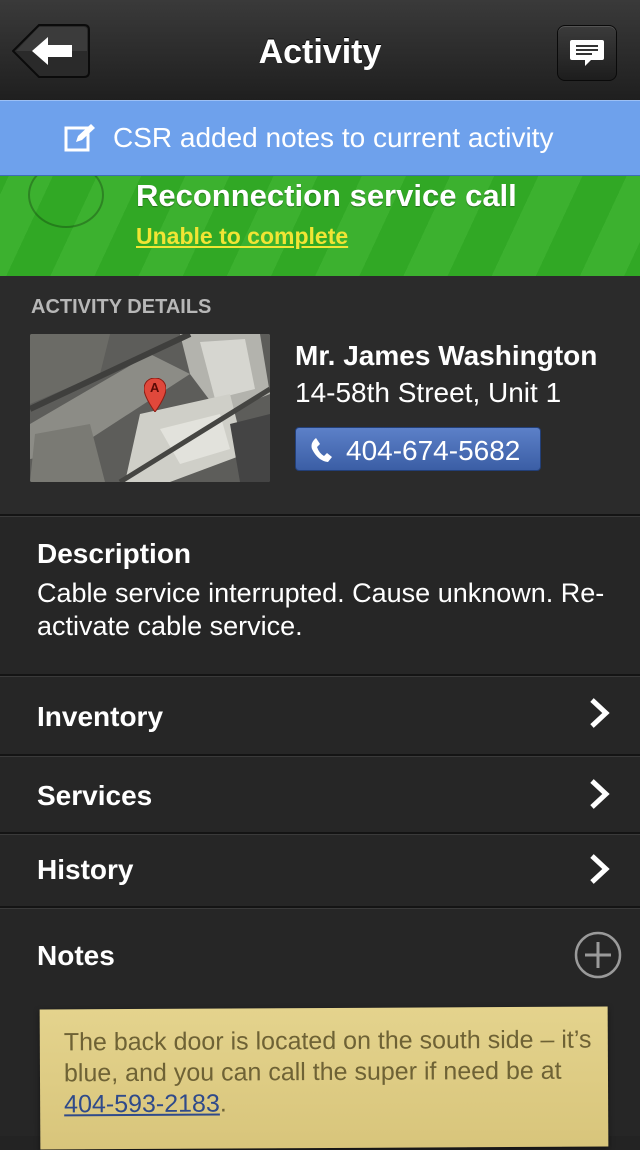 The height and width of the screenshot is (1150, 640). I want to click on customer-address: 14-58th Street, Unit 1, so click(428, 392).